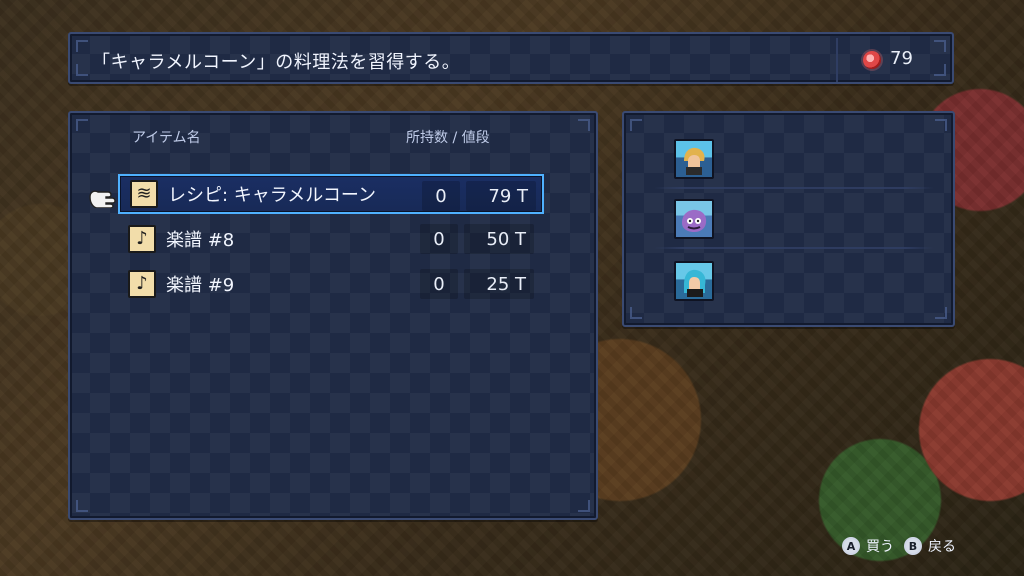 The height and width of the screenshot is (576, 1024). Describe the element at coordinates (880, 547) in the screenshot. I see `help-buy-label: 買う` at that location.